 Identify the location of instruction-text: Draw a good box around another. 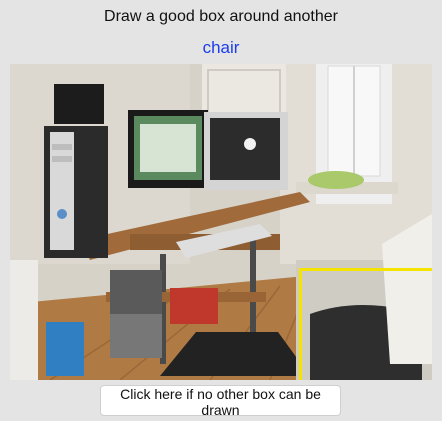
(221, 16).